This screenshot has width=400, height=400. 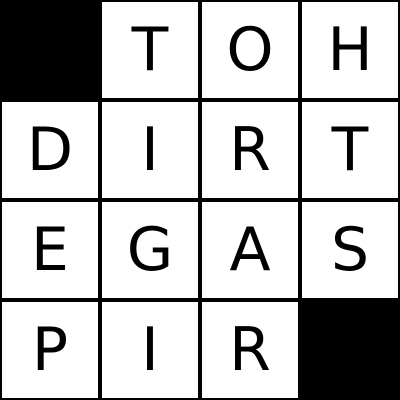 What do you see at coordinates (350, 150) in the screenshot?
I see `grid-cell-r1-c3: T` at bounding box center [350, 150].